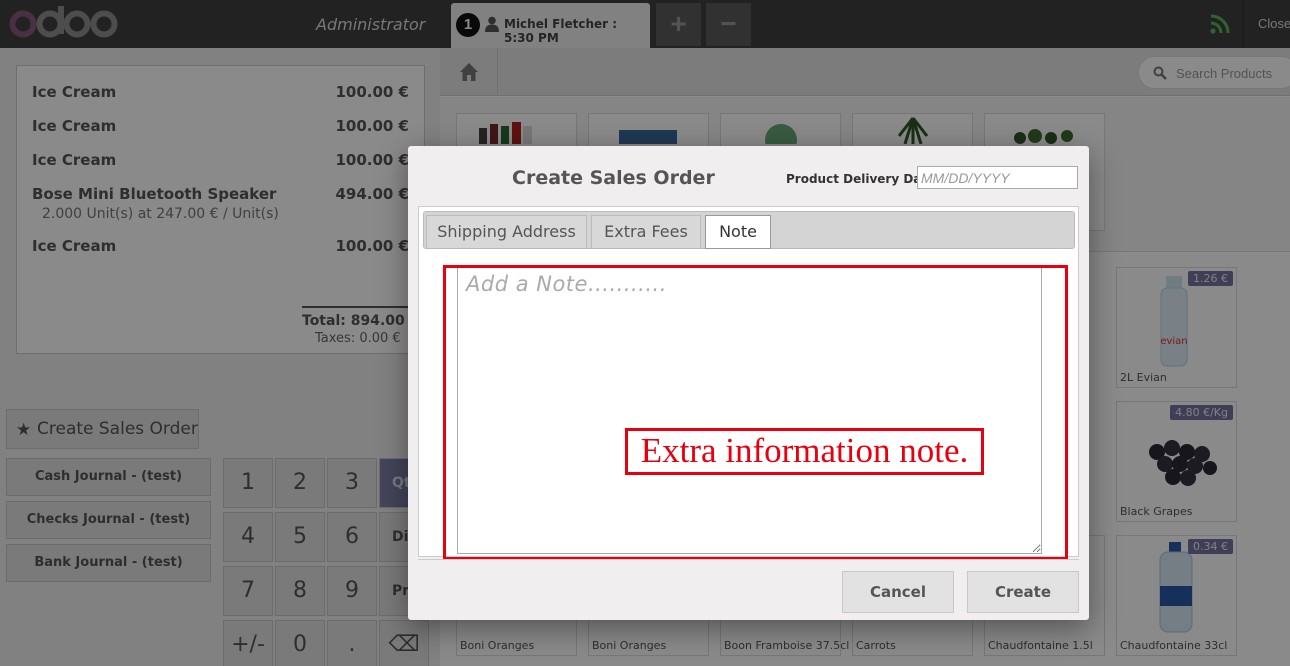 Image resolution: width=1290 pixels, height=666 pixels. I want to click on create-button: Create, so click(1023, 592).